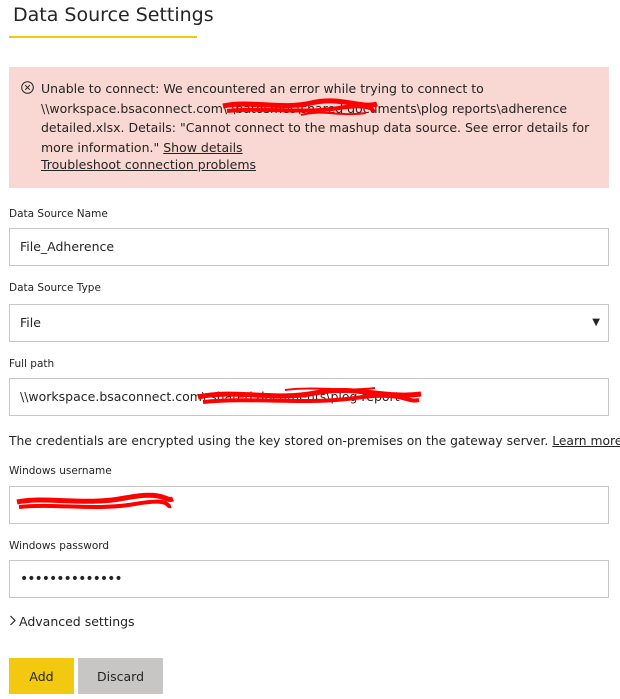 The height and width of the screenshot is (699, 620). Describe the element at coordinates (309, 579) in the screenshot. I see `windows-password-input: ••••••••••••••` at that location.